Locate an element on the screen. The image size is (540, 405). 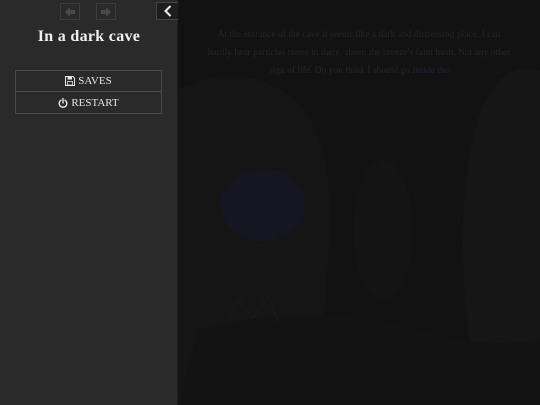
chevron-left-icon is located at coordinates (167, 11).